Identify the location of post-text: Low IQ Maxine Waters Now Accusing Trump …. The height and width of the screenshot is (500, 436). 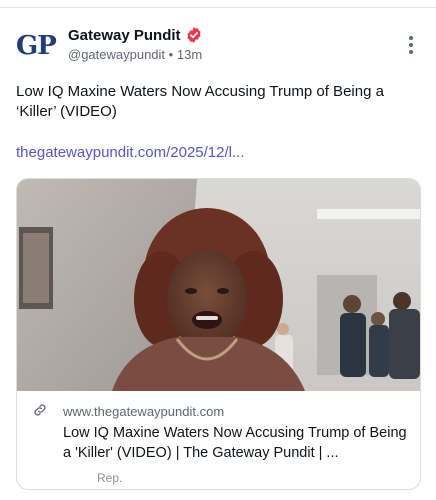
(200, 101).